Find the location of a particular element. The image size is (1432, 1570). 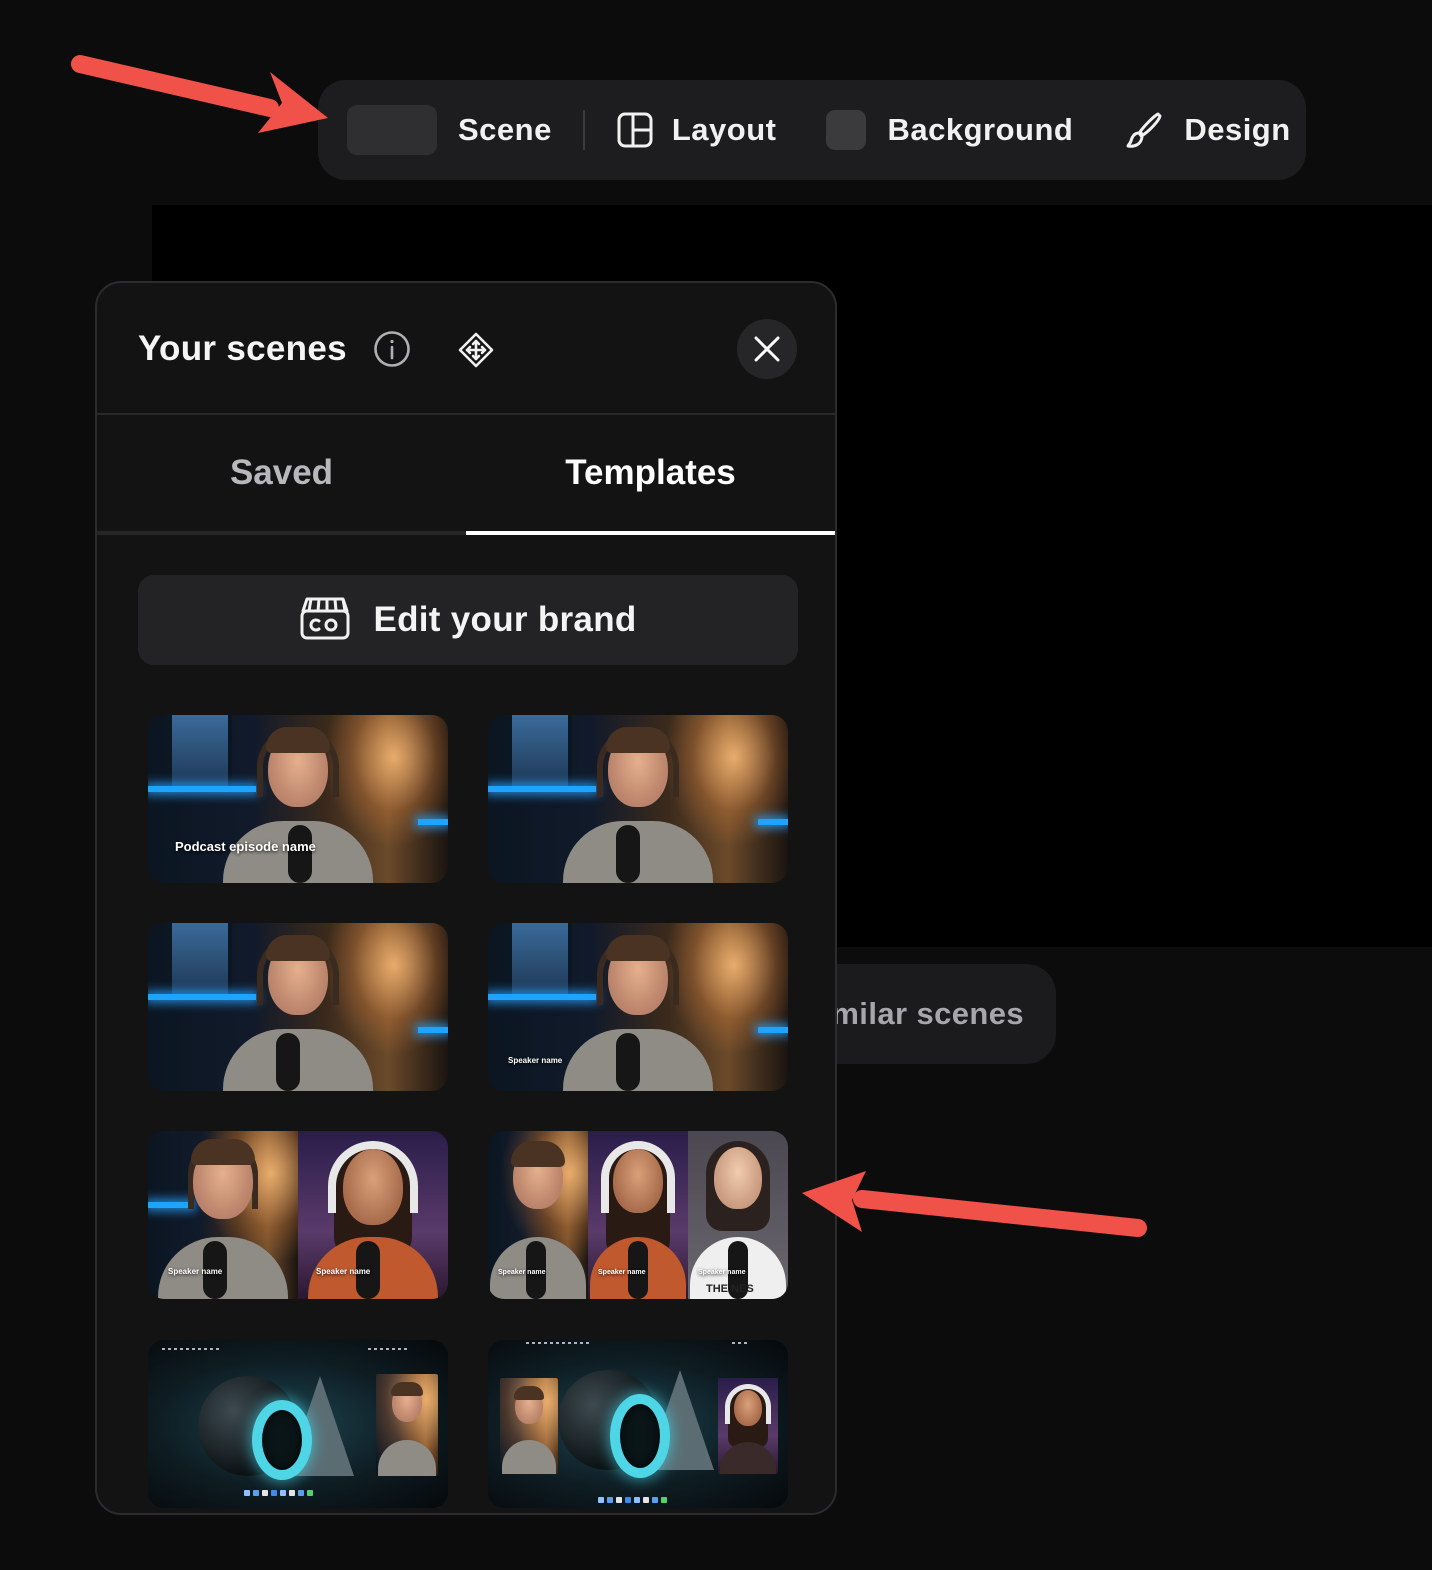

edit-brand-label: Edit your brand is located at coordinates (505, 619).